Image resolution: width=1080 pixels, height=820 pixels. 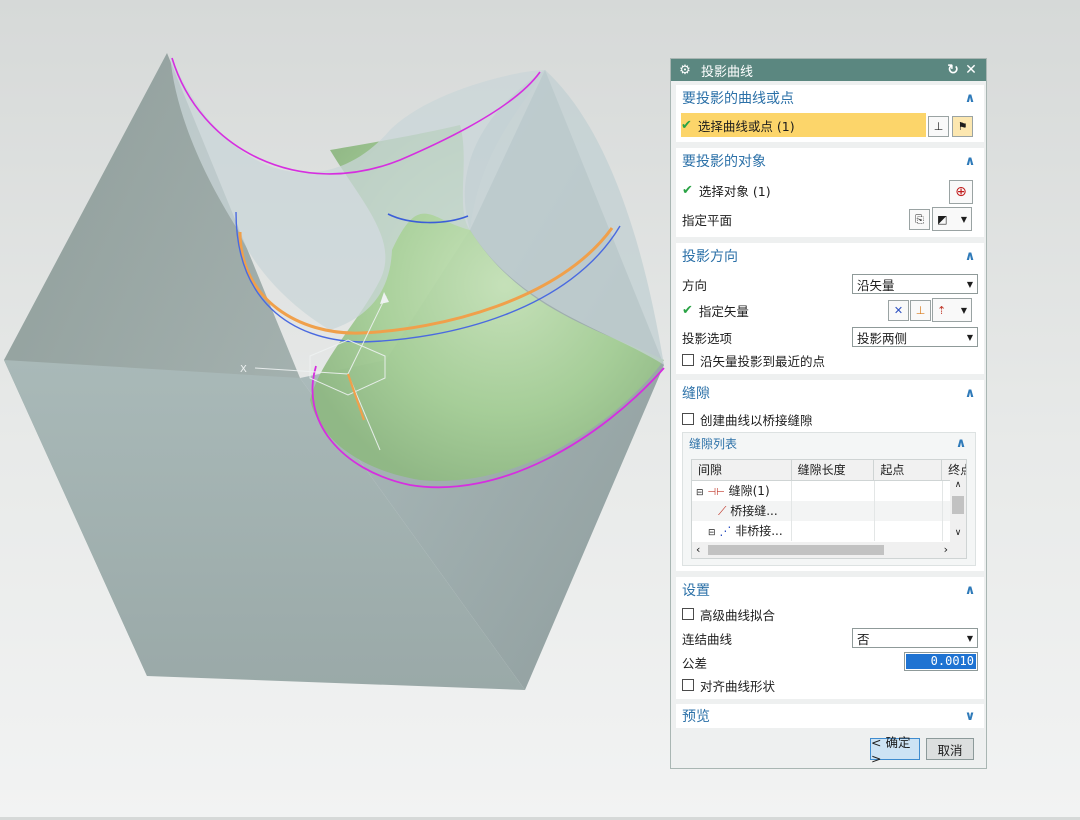 What do you see at coordinates (685, 70) in the screenshot?
I see `gear-icon: ⚙` at bounding box center [685, 70].